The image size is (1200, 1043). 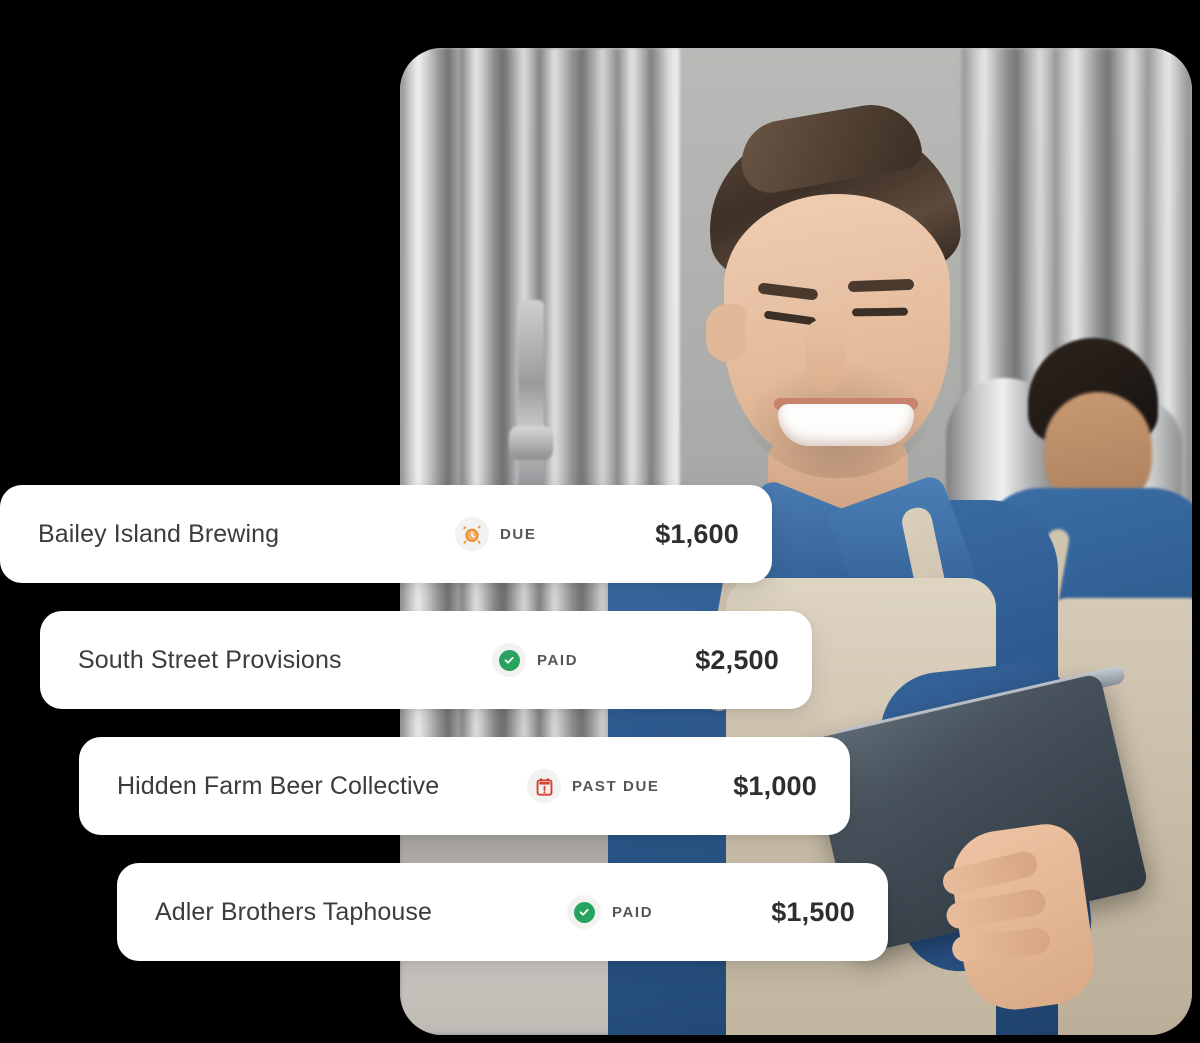 I want to click on status-badge-label: PAST DUE, so click(x=616, y=786).